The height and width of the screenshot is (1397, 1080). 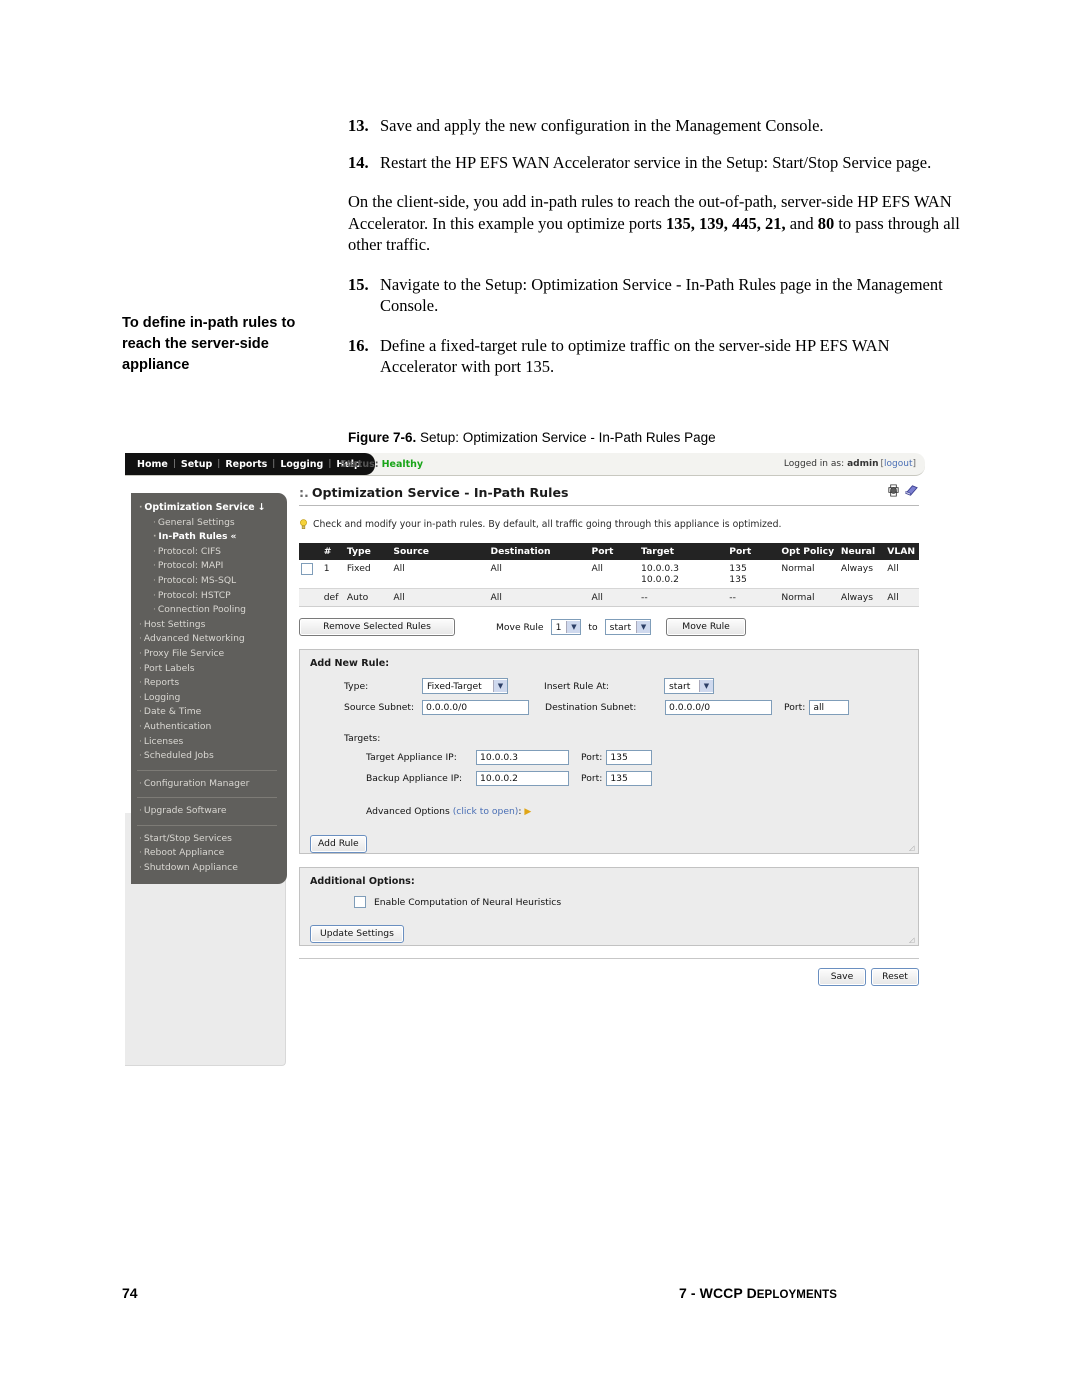 What do you see at coordinates (207, 770) in the screenshot?
I see `sidebar-divider` at bounding box center [207, 770].